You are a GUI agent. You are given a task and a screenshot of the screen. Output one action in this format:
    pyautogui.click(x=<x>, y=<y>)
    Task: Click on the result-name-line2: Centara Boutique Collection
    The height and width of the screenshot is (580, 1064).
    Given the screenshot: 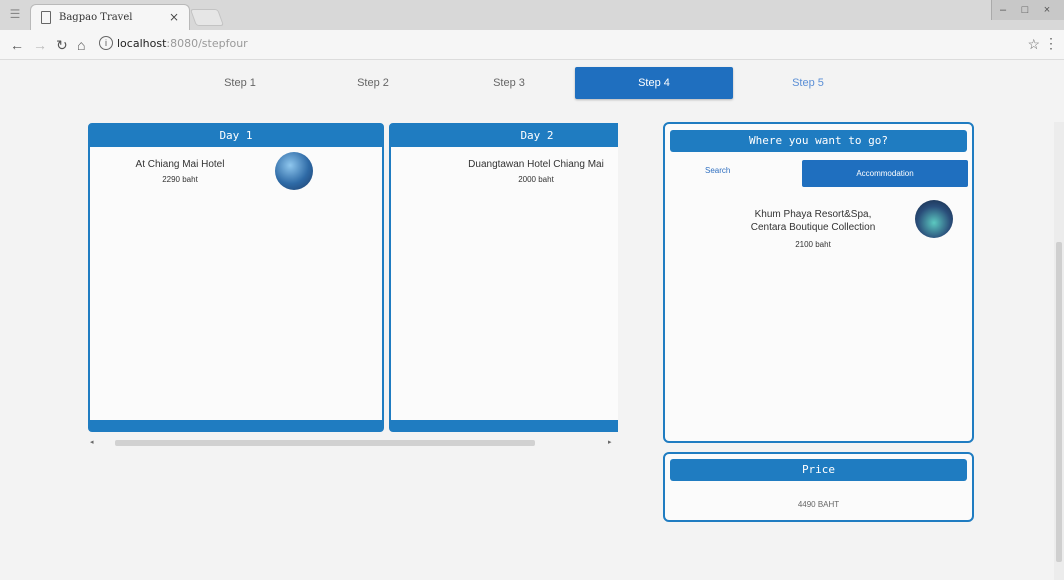 What is the action you would take?
    pyautogui.click(x=813, y=227)
    